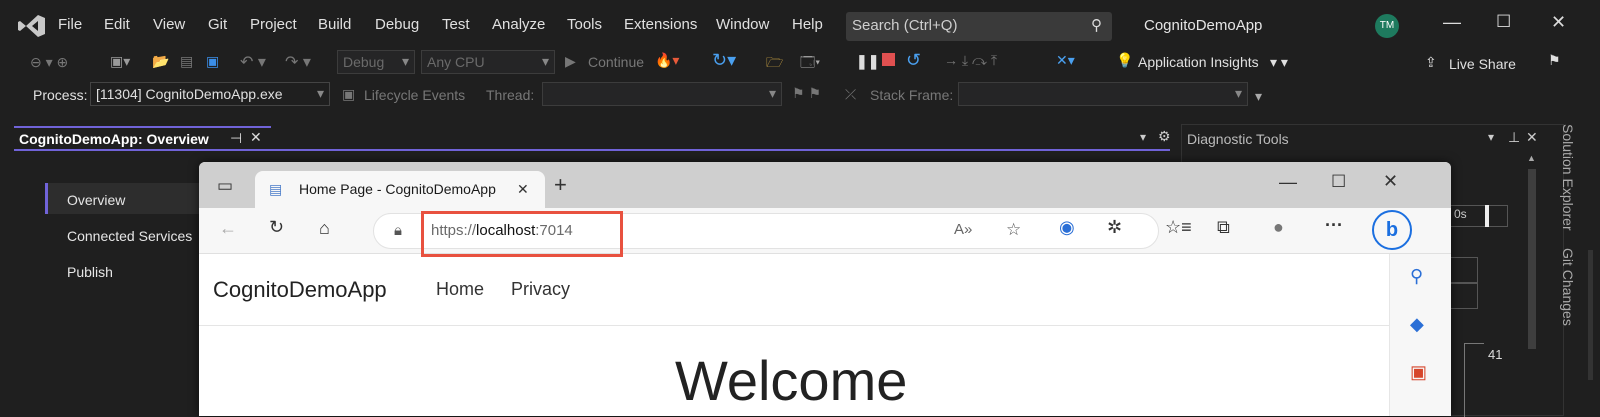 This screenshot has width=1600, height=417. I want to click on browser-maximize-icon: ☐, so click(1338, 182).